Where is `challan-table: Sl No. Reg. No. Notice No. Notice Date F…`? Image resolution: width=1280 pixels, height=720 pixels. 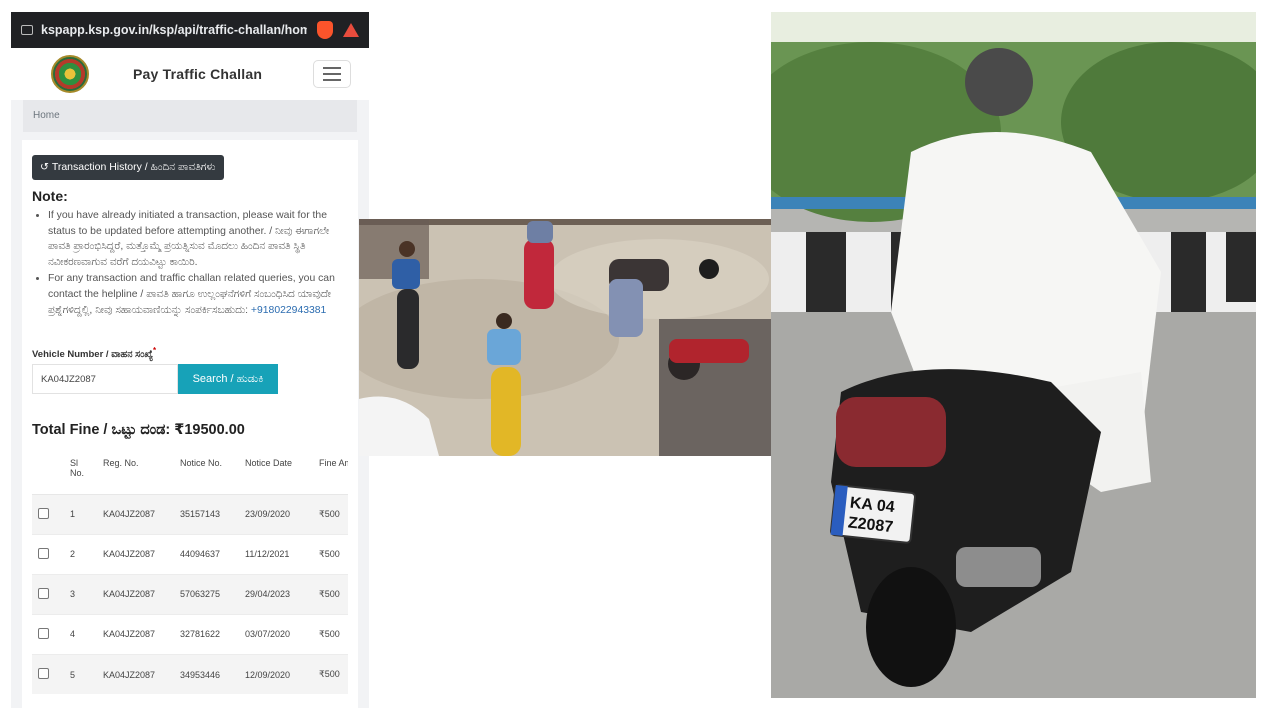
challan-table: Sl No. Reg. No. Notice No. Notice Date F… is located at coordinates (190, 572).